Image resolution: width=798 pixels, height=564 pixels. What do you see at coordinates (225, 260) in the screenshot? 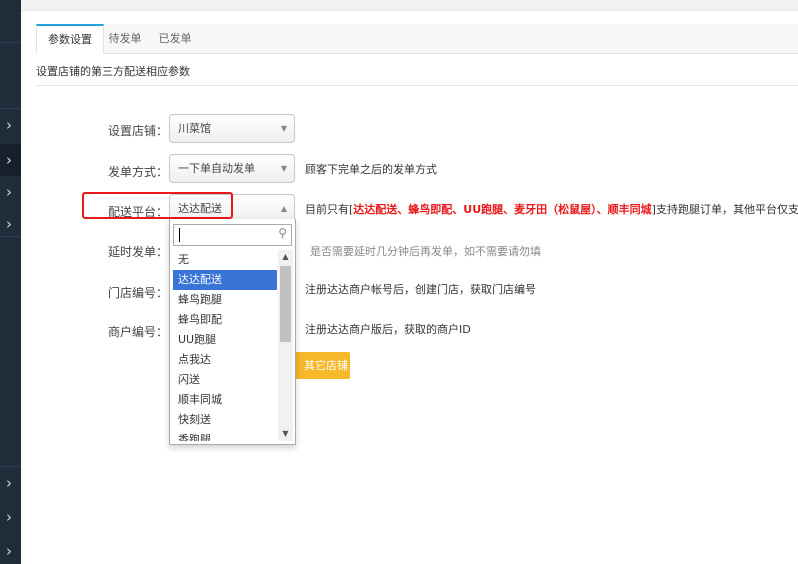
I see `dropdown-option: 无` at bounding box center [225, 260].